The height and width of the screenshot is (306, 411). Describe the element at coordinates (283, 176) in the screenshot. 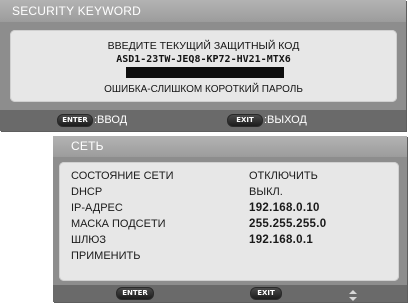

I see `network-status-value: ОТКЛЮЧИТЬ` at that location.